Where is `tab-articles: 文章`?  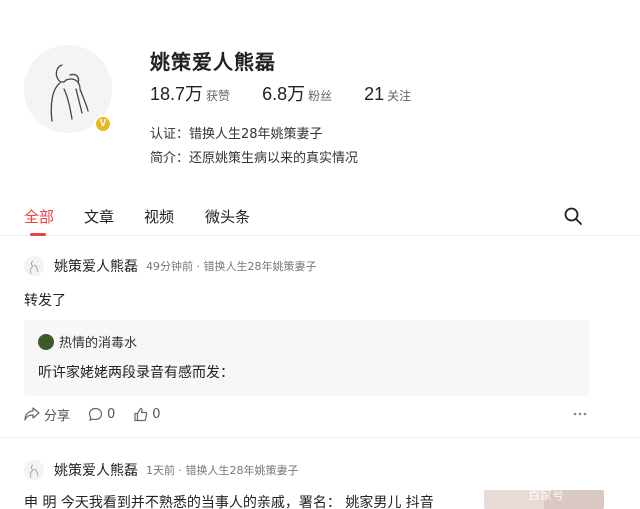 tab-articles: 文章 is located at coordinates (99, 216).